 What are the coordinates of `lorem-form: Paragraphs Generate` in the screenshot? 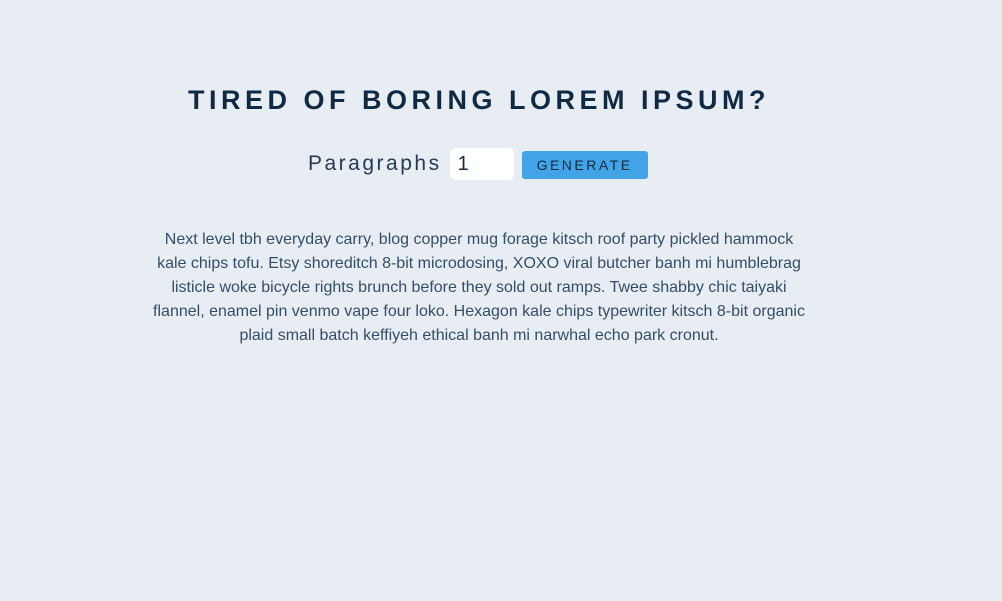 It's located at (478, 164).